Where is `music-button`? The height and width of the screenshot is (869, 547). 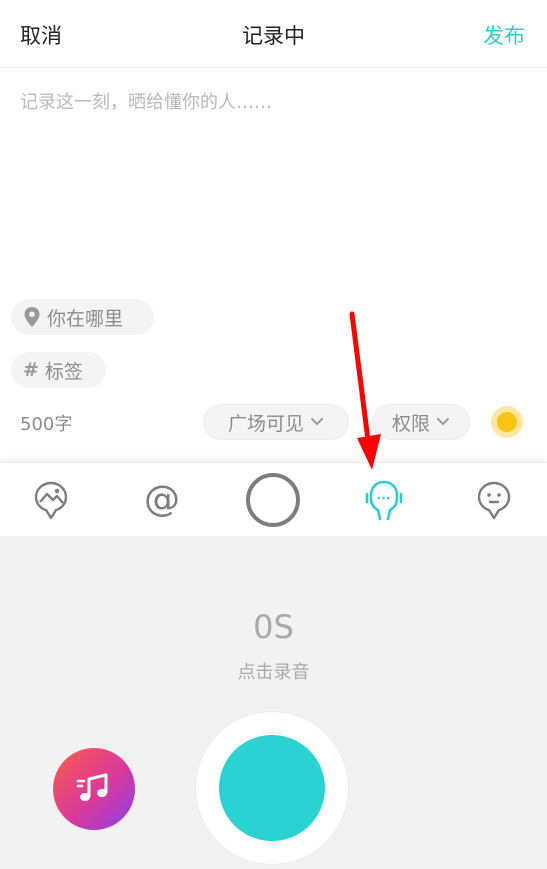
music-button is located at coordinates (94, 789).